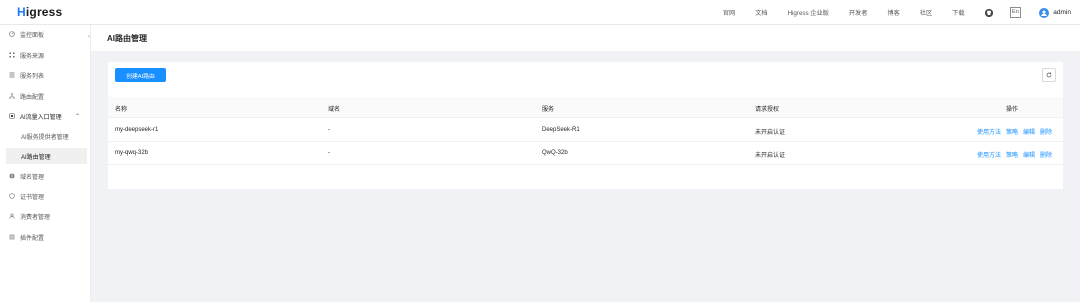 The image size is (1080, 302). What do you see at coordinates (988, 12) in the screenshot?
I see `github-icon` at bounding box center [988, 12].